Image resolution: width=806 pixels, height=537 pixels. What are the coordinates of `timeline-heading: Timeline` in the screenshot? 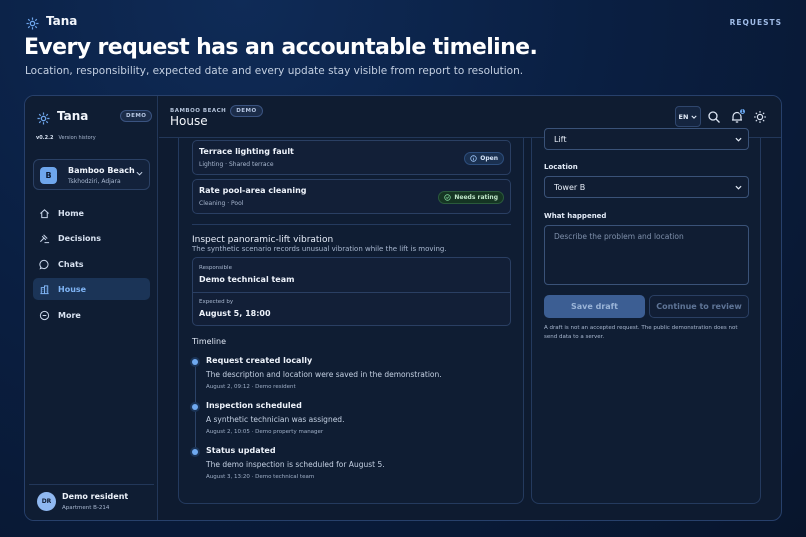 It's located at (209, 341).